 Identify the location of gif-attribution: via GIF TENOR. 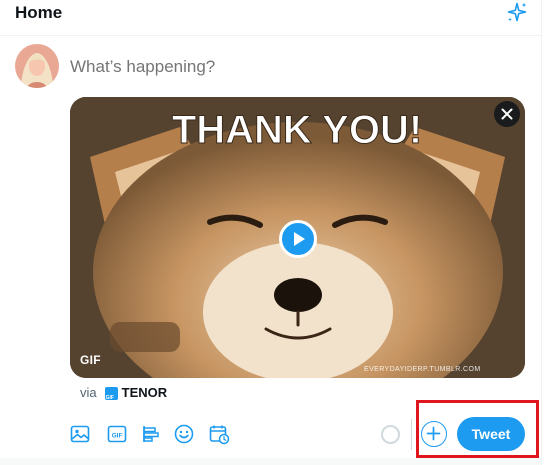
(123, 393).